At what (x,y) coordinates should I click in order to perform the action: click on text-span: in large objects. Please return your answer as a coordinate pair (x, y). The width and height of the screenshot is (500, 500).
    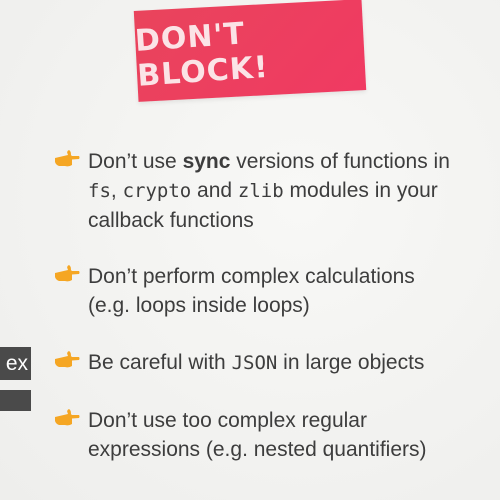
    Looking at the image, I should click on (351, 362).